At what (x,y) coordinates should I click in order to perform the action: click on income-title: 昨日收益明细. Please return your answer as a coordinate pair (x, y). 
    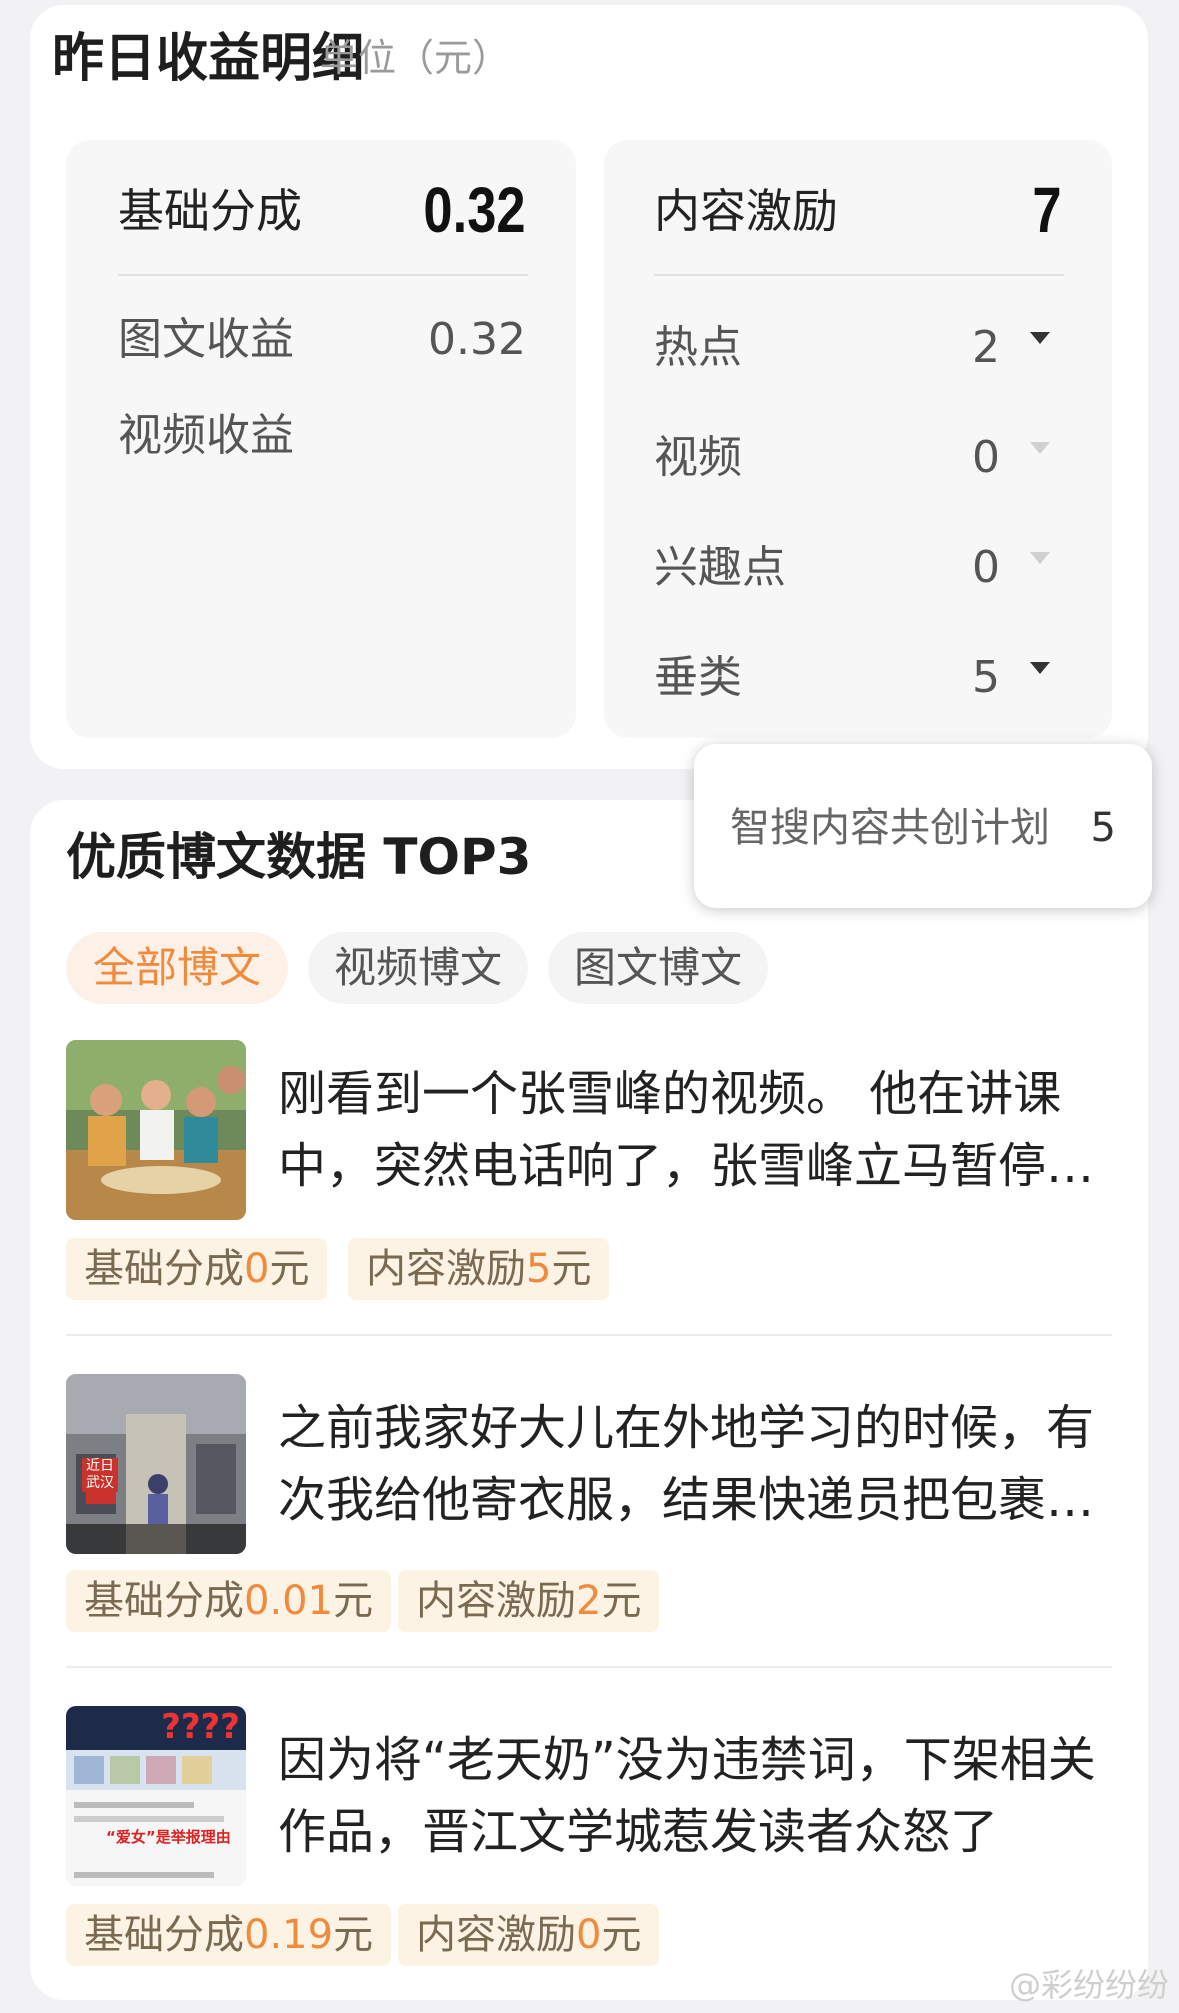
    Looking at the image, I should click on (208, 59).